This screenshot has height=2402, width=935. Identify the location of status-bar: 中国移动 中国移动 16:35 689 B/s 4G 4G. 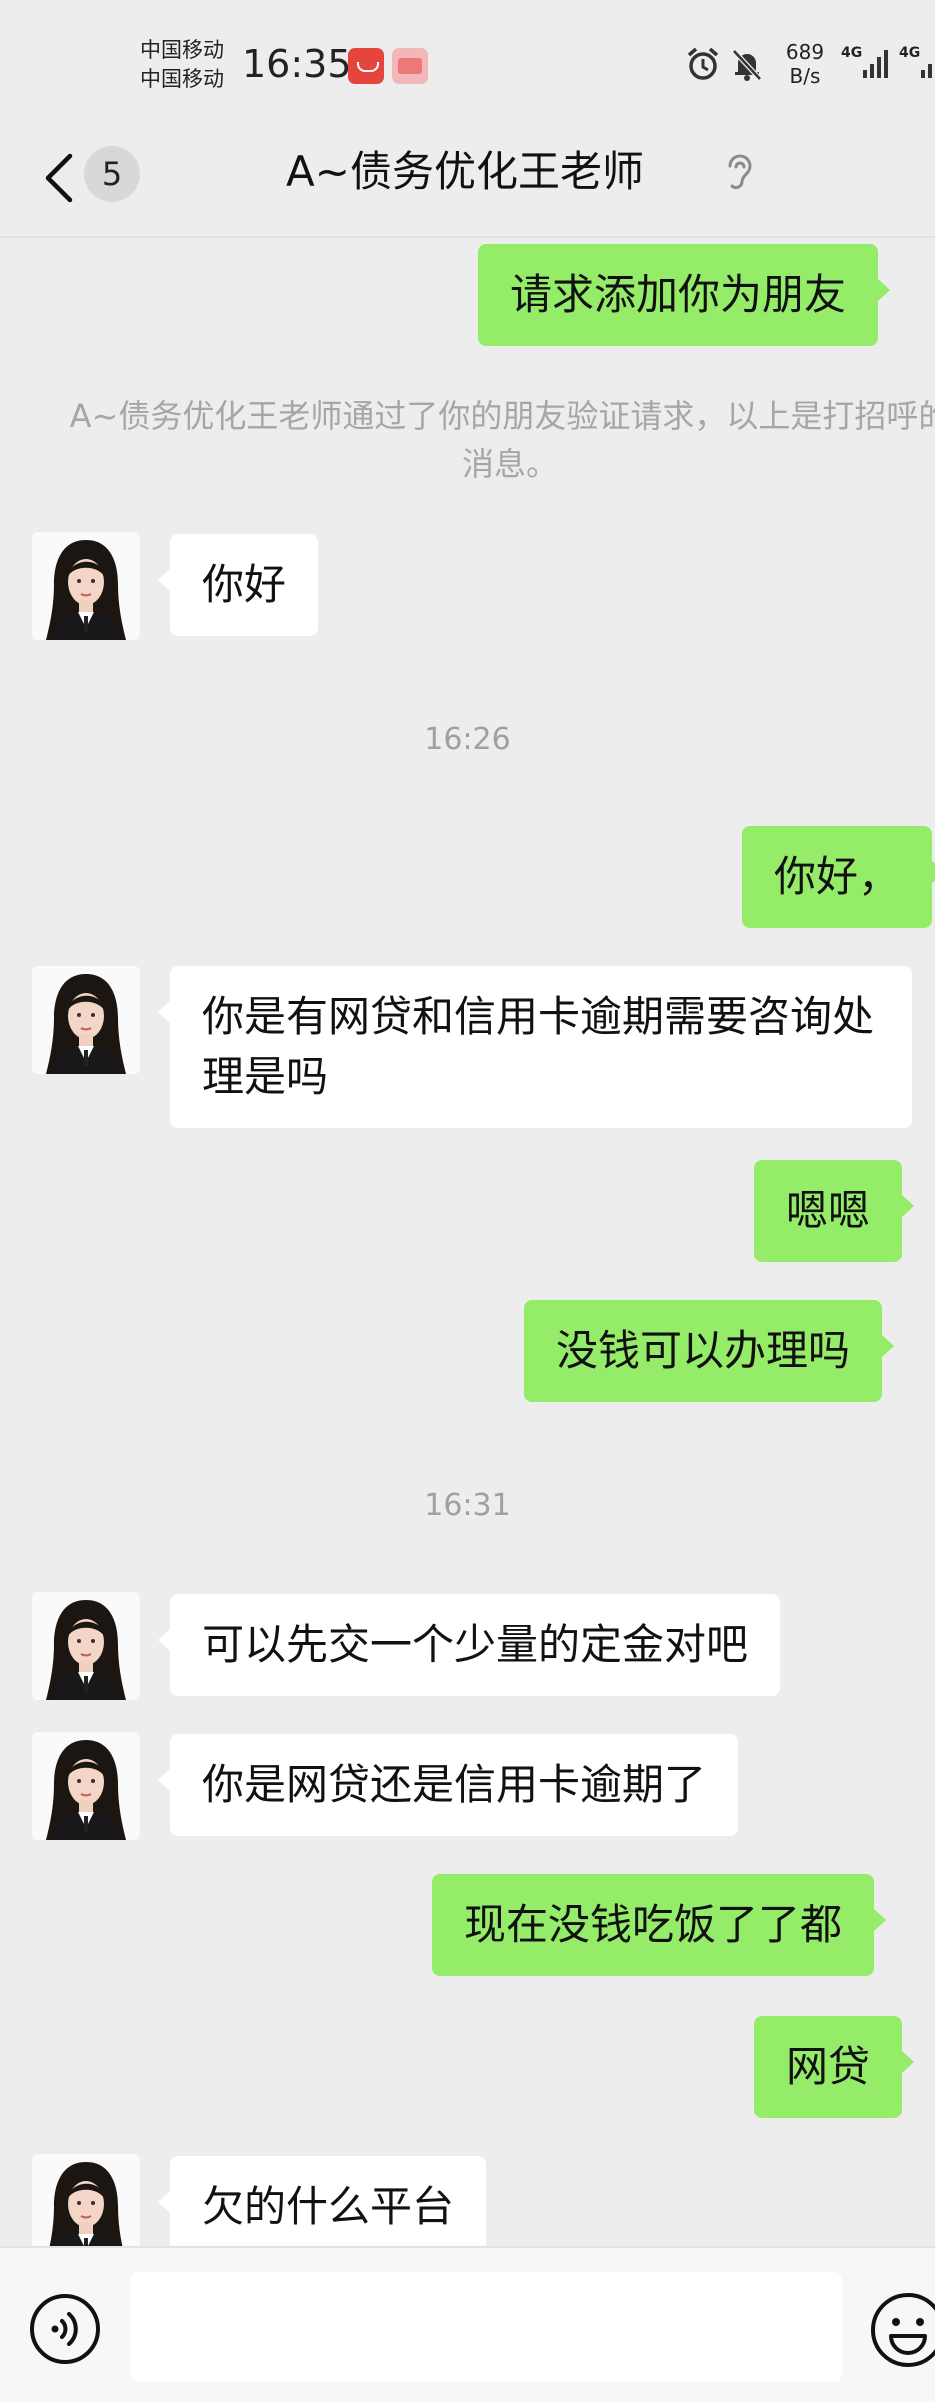
(467, 60).